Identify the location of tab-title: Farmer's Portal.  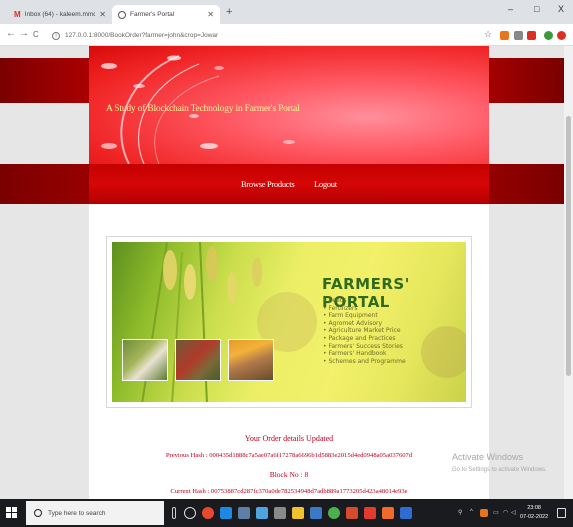
(152, 14).